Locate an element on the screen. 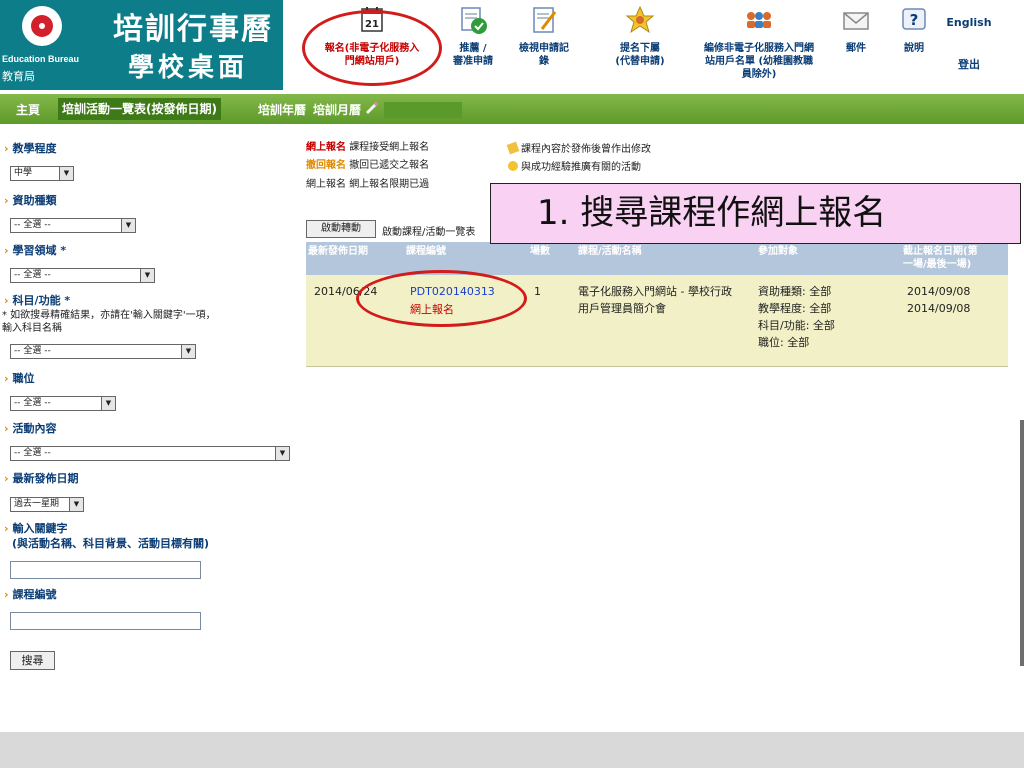 Image resolution: width=1024 pixels, height=768 pixels. nav-home-link: 主頁 is located at coordinates (28, 109).